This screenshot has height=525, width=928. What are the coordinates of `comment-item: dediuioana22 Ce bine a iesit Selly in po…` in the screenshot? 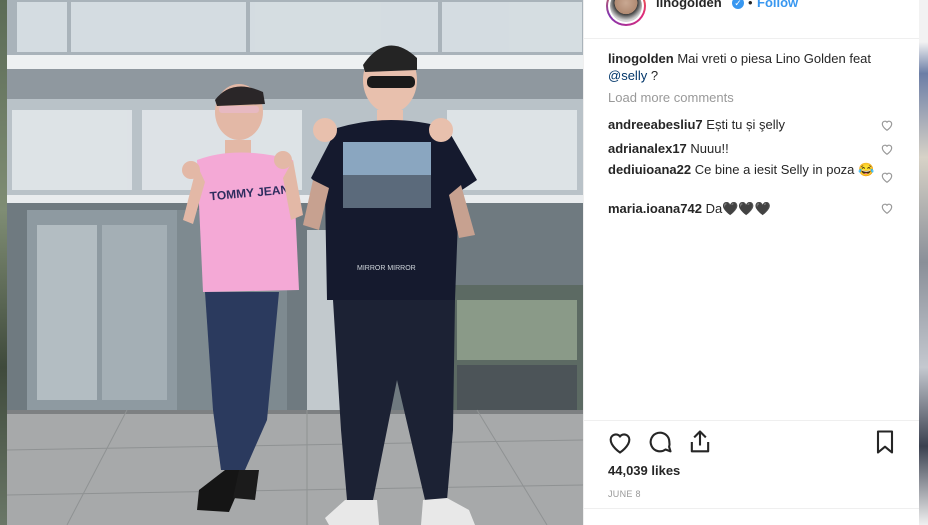 It's located at (743, 169).